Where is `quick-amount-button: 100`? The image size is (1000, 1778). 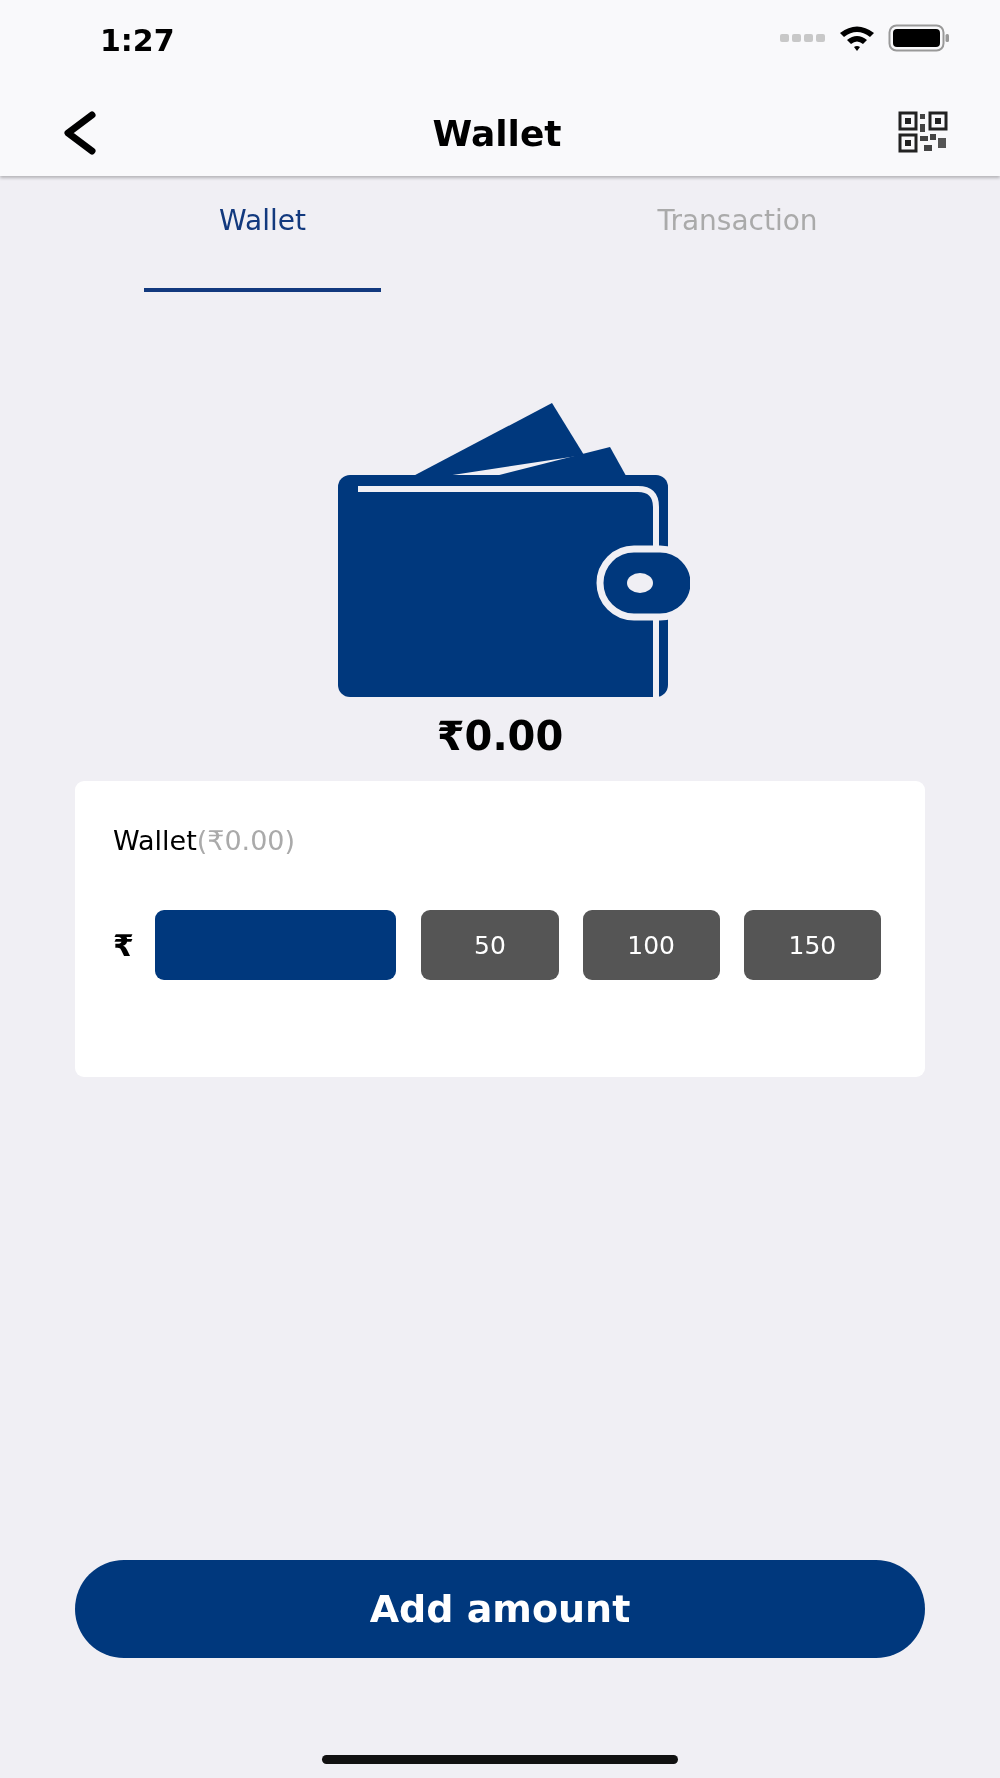
quick-amount-button: 100 is located at coordinates (651, 945).